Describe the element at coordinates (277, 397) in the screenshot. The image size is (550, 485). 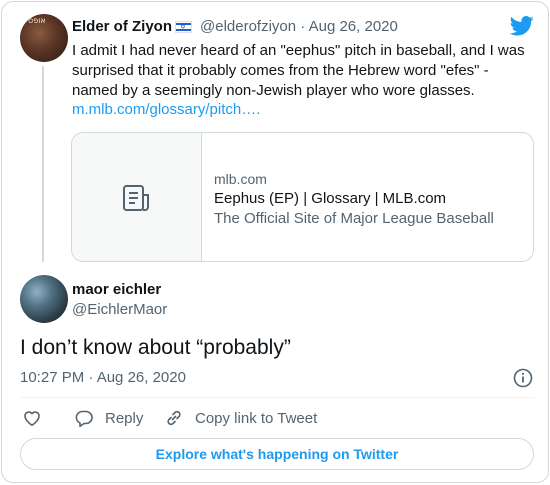
I see `divider` at that location.